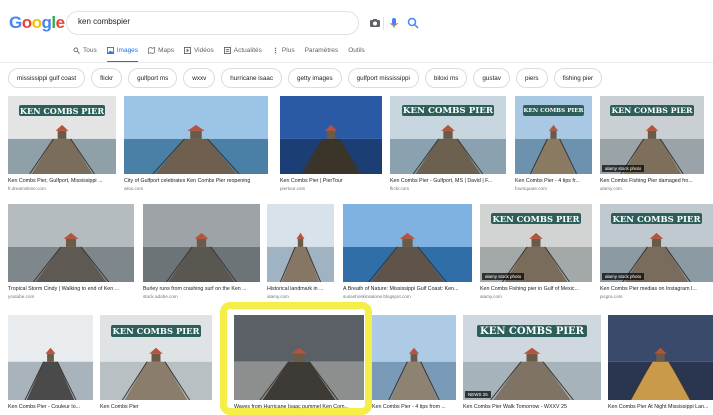  I want to click on search-box: ken combspier, so click(242, 23).